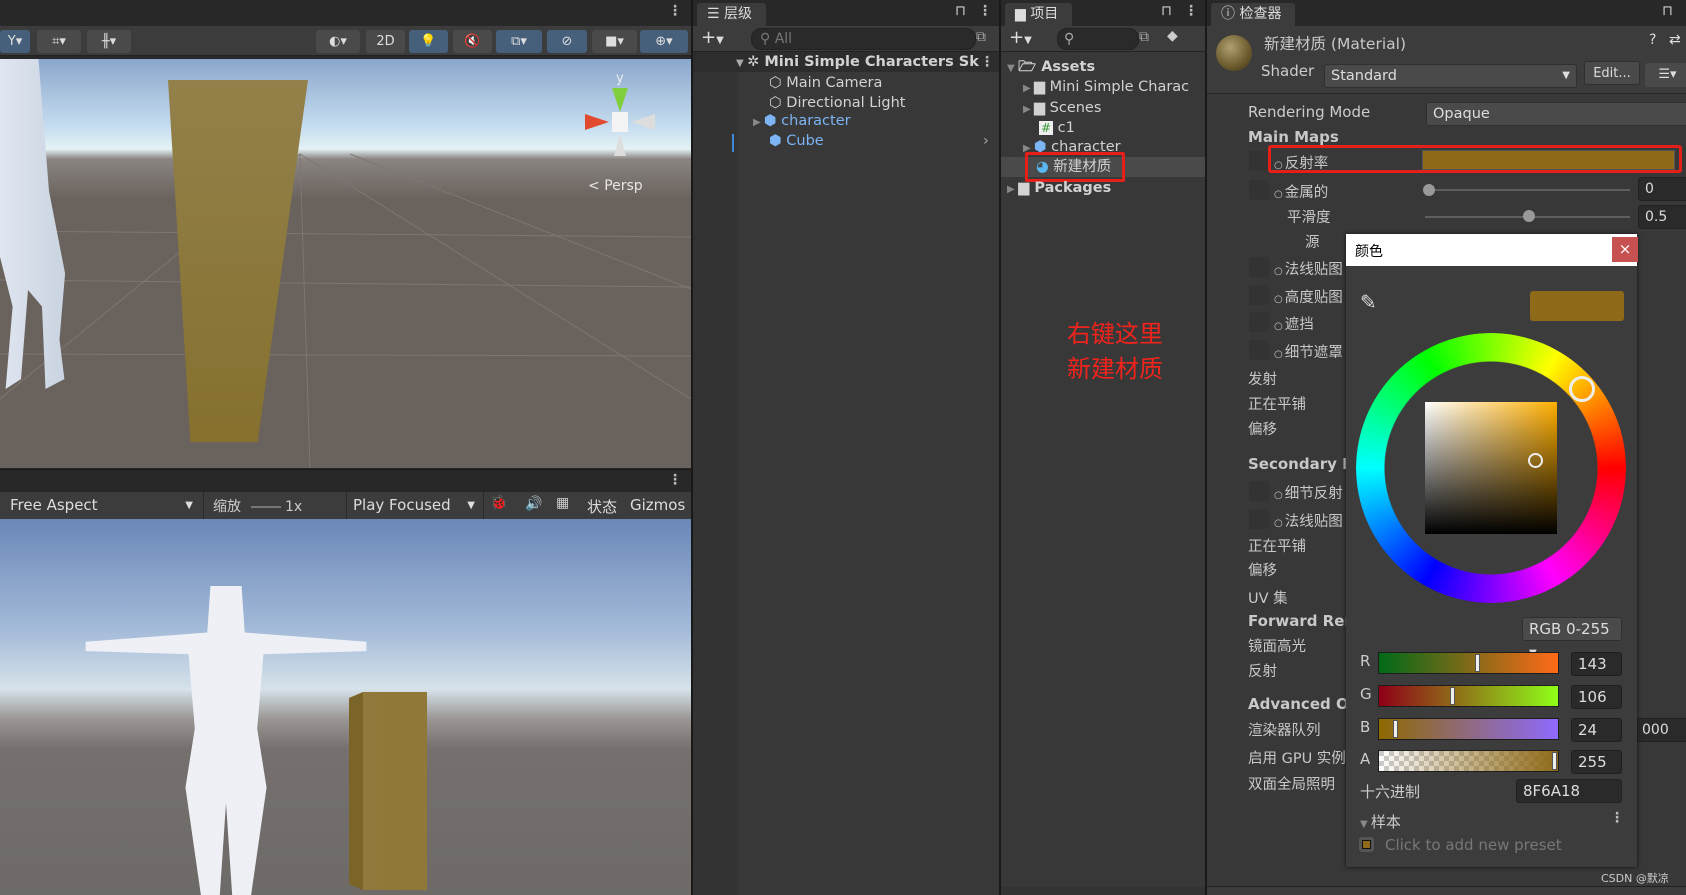  What do you see at coordinates (1662, 189) in the screenshot?
I see `metallic-field: 0` at bounding box center [1662, 189].